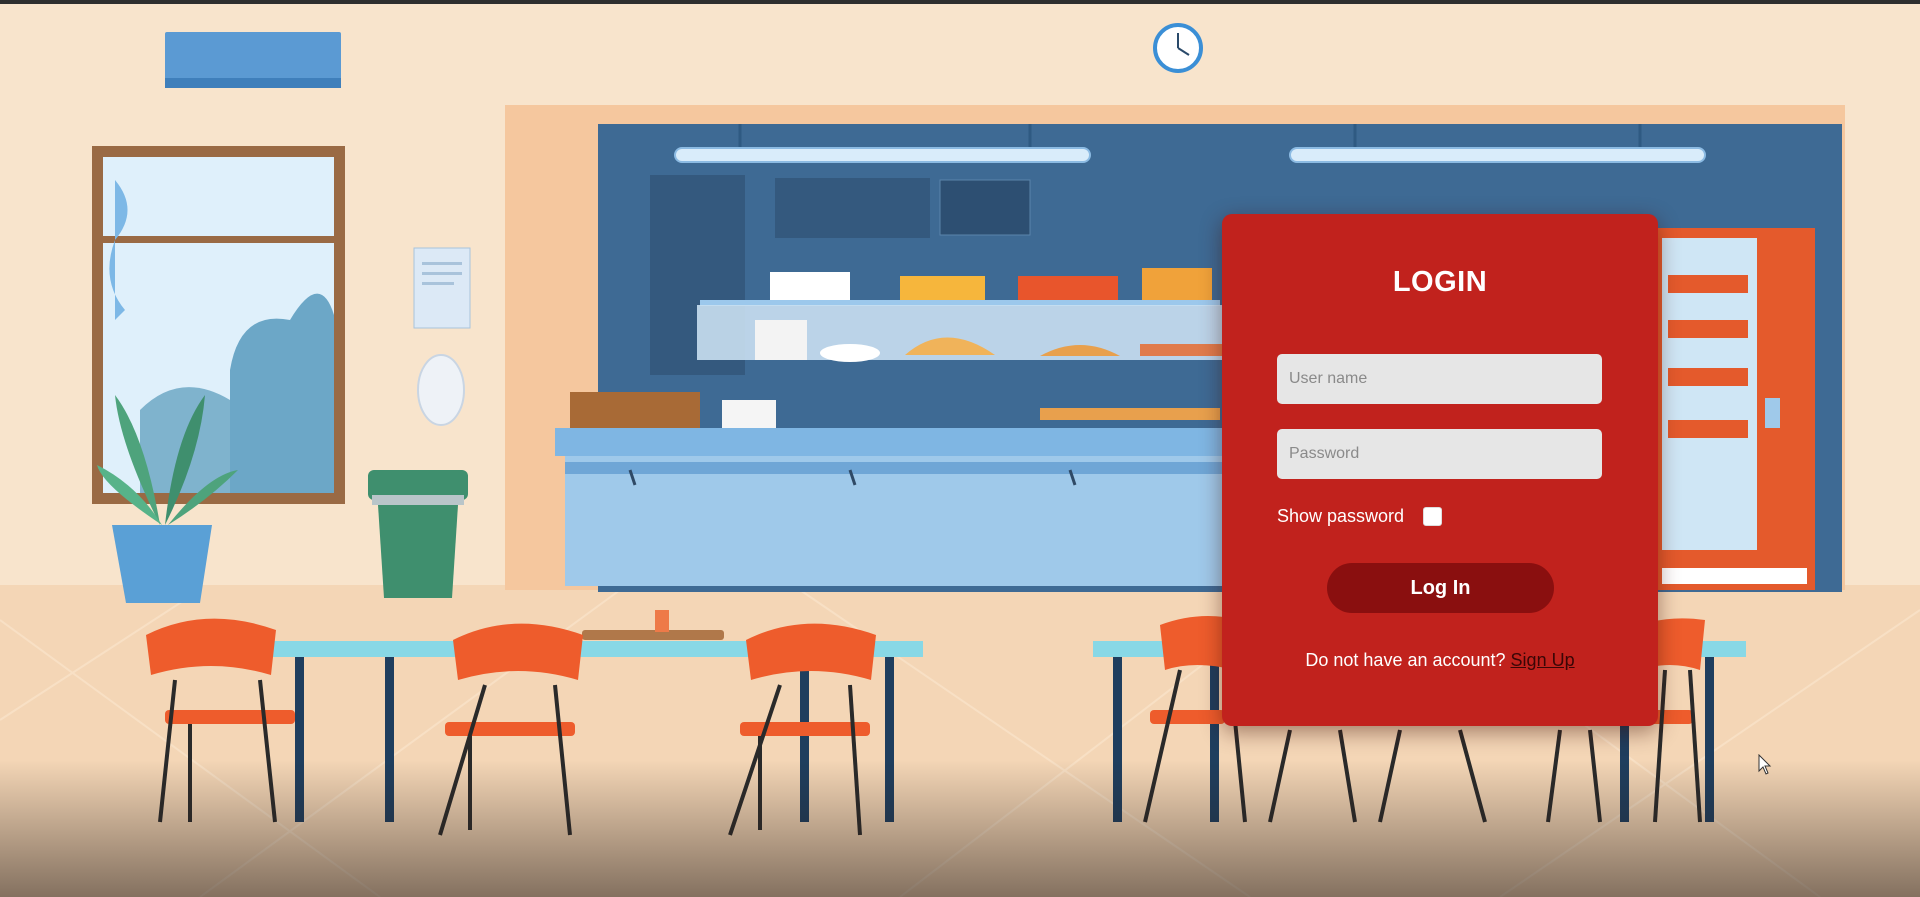 This screenshot has height=897, width=1920. Describe the element at coordinates (1439, 379) in the screenshot. I see `username-input` at that location.